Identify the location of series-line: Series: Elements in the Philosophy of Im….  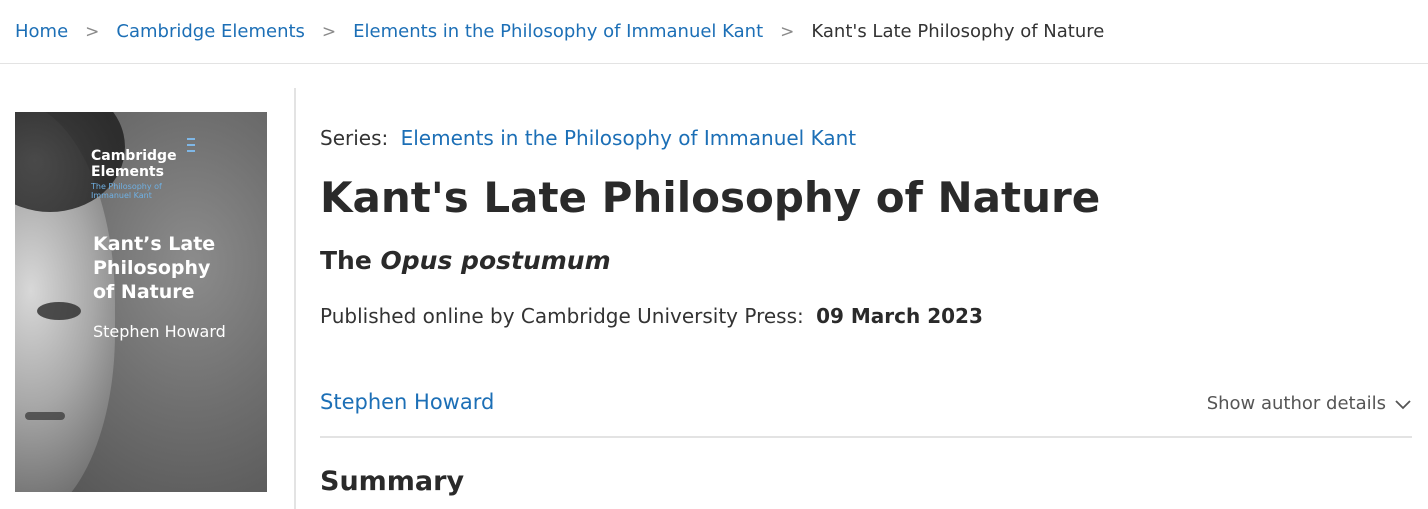
(588, 138).